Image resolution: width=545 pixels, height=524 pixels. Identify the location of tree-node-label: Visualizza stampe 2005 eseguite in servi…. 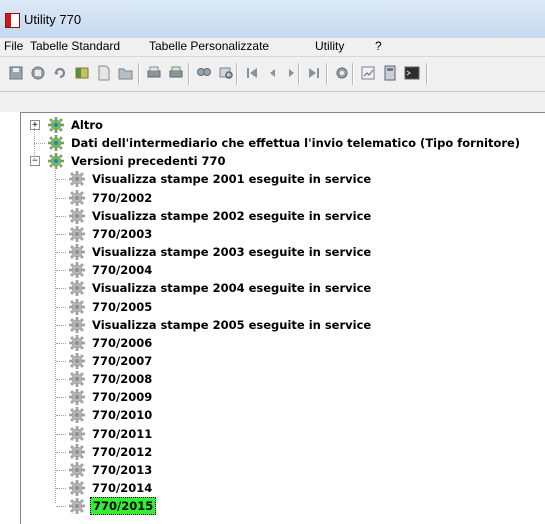
(232, 324).